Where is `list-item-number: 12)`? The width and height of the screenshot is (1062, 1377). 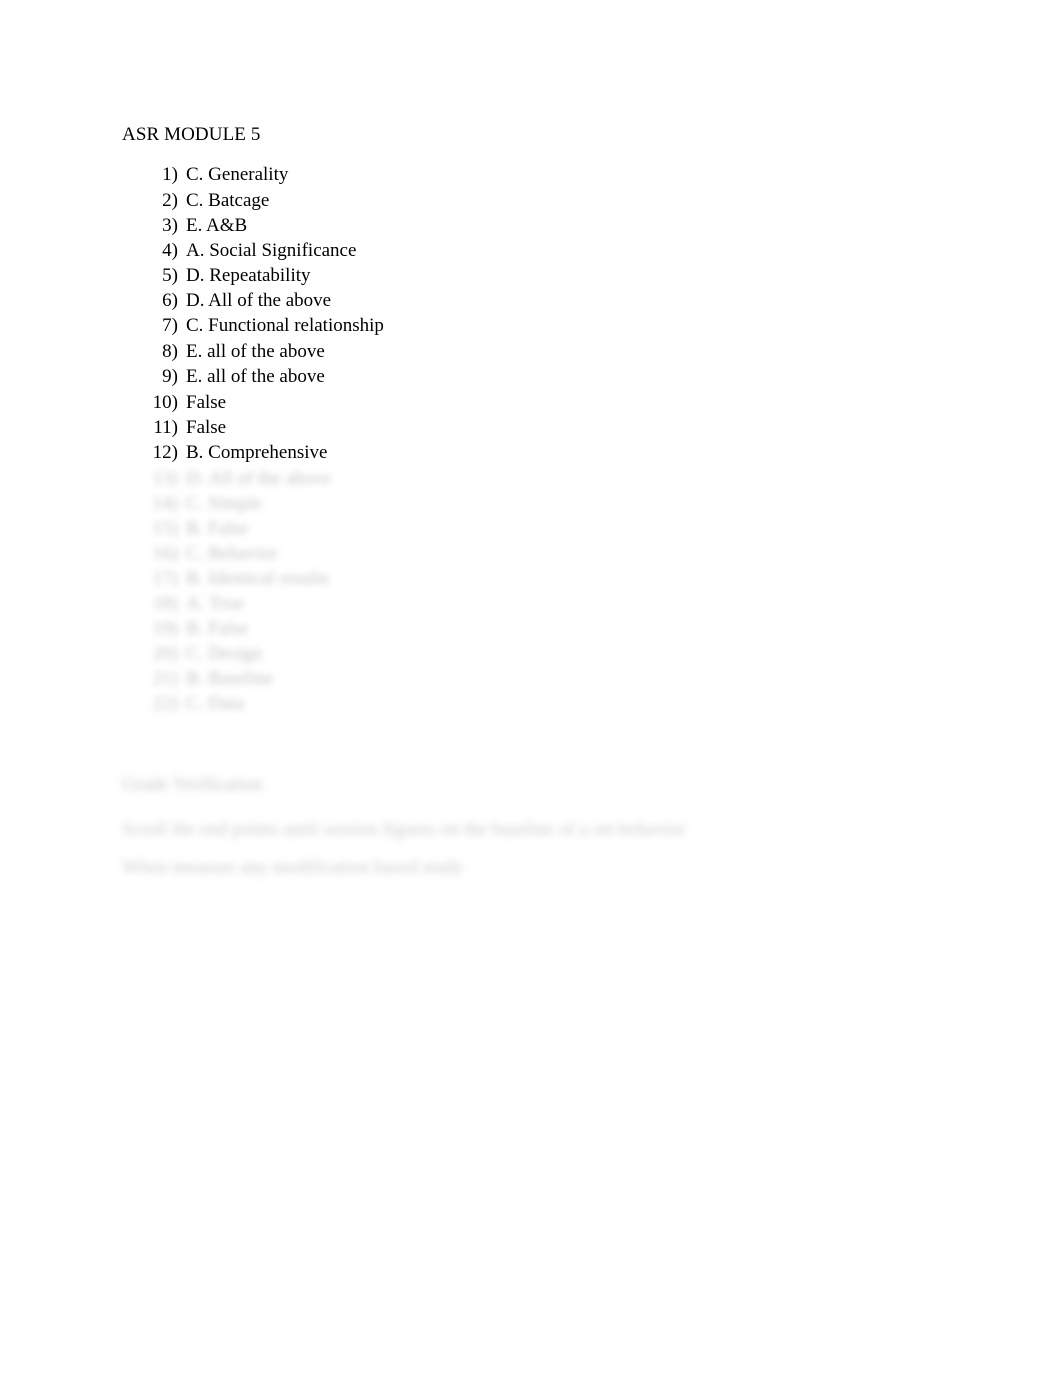
list-item-number: 12) is located at coordinates (165, 452).